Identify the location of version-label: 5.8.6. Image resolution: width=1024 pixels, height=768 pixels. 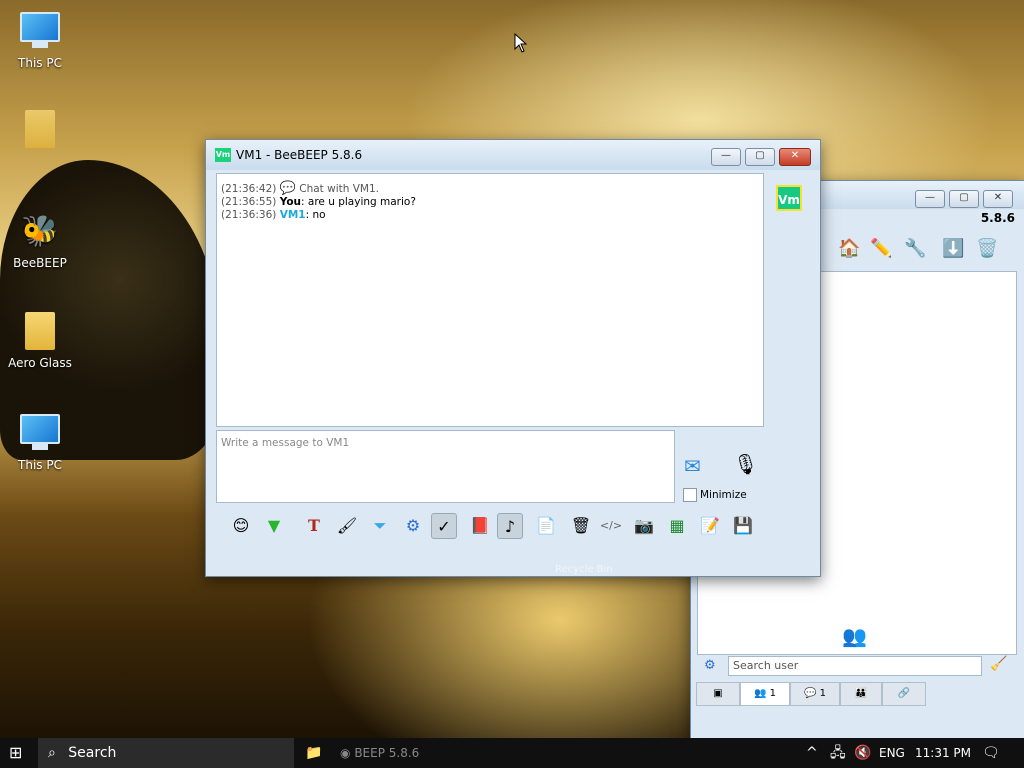
(997, 218).